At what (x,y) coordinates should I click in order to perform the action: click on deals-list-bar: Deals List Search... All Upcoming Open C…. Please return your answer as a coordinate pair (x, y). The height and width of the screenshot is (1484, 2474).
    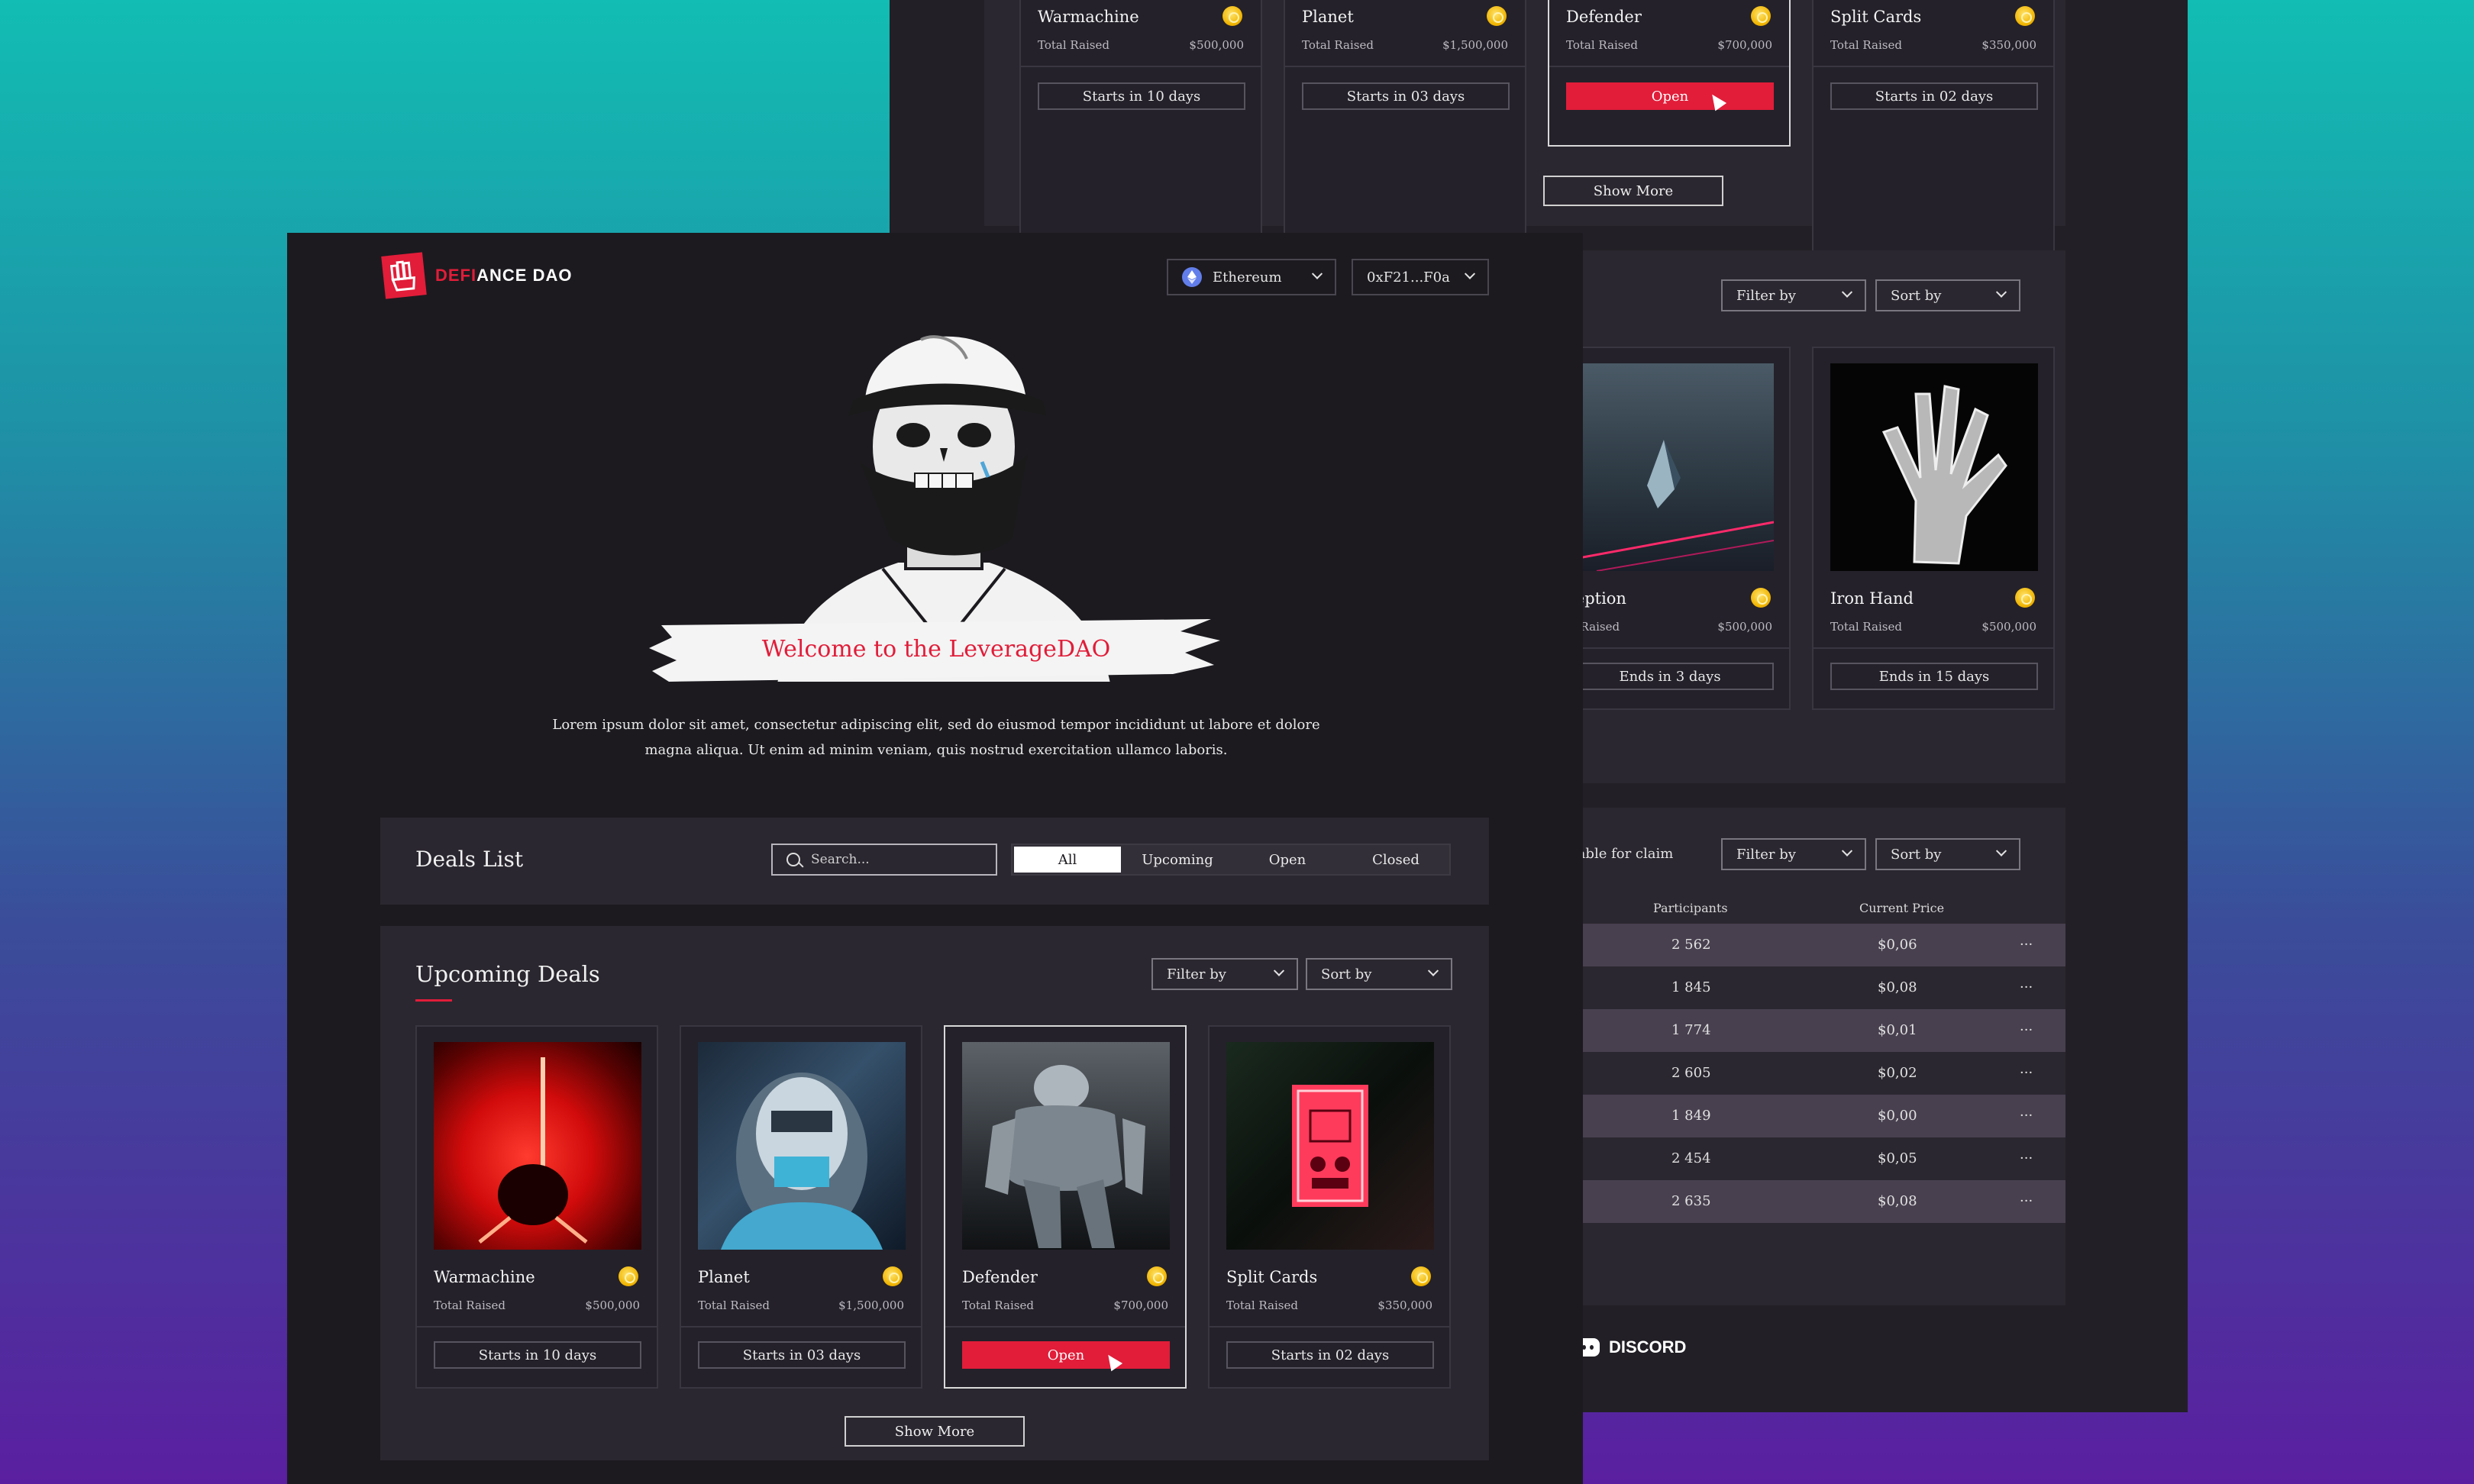
    Looking at the image, I should click on (935, 861).